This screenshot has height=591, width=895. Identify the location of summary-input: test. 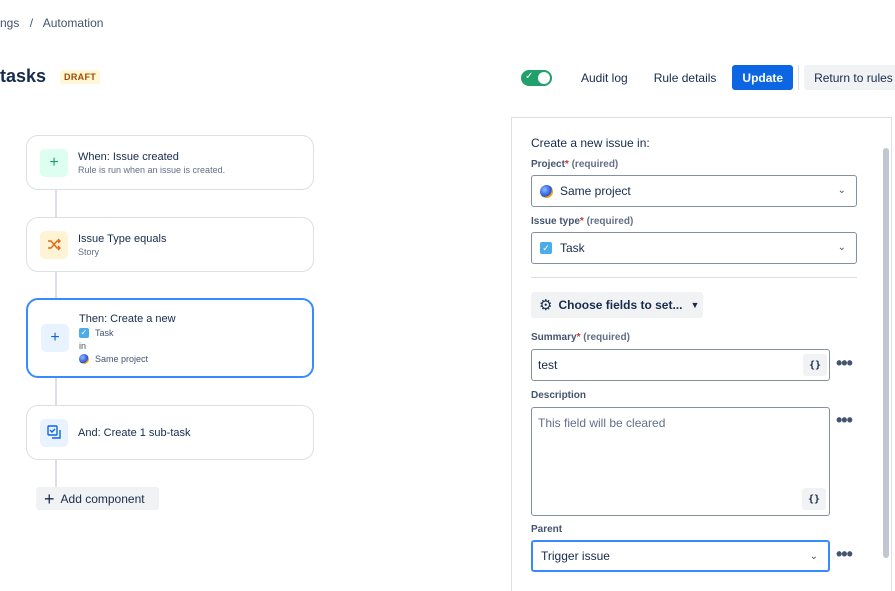
(680, 365).